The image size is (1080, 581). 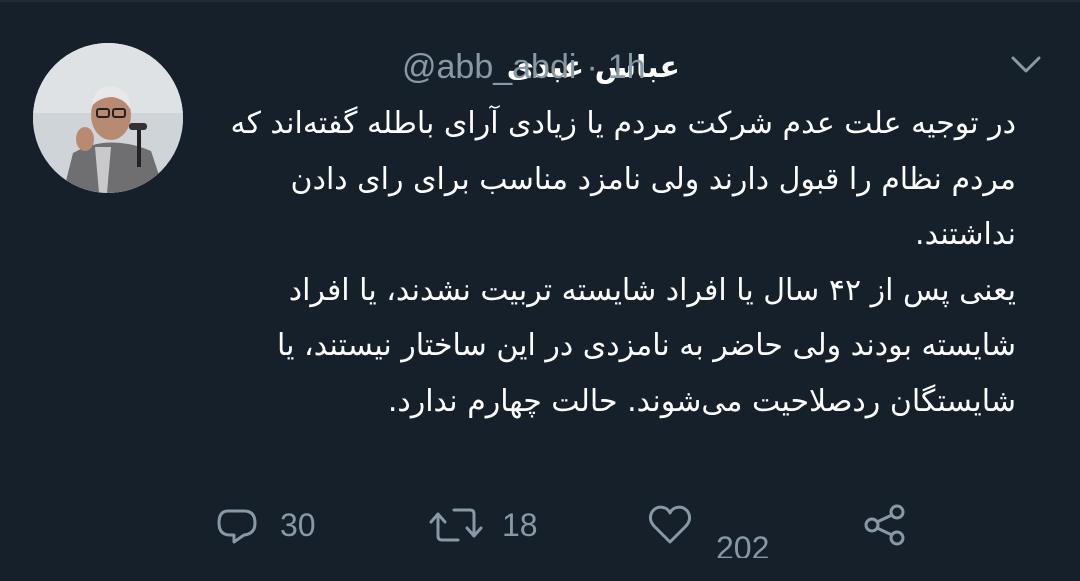 What do you see at coordinates (489, 67) in the screenshot?
I see `user-handle: @abb_abdi` at bounding box center [489, 67].